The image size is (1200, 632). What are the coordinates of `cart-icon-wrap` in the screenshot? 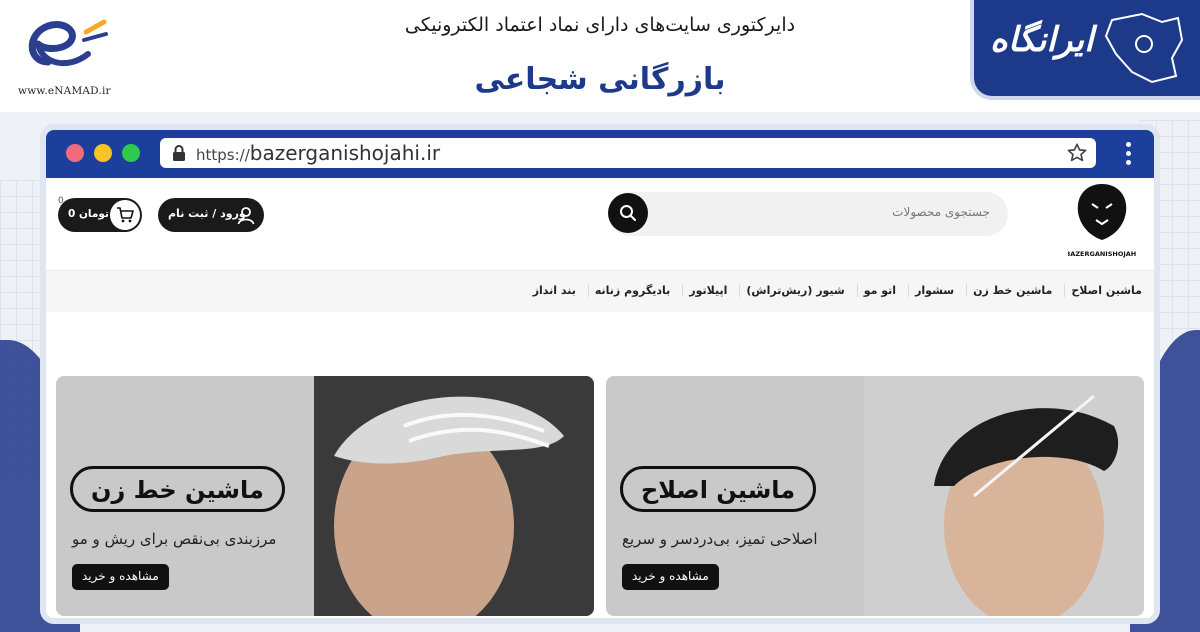 It's located at (125, 215).